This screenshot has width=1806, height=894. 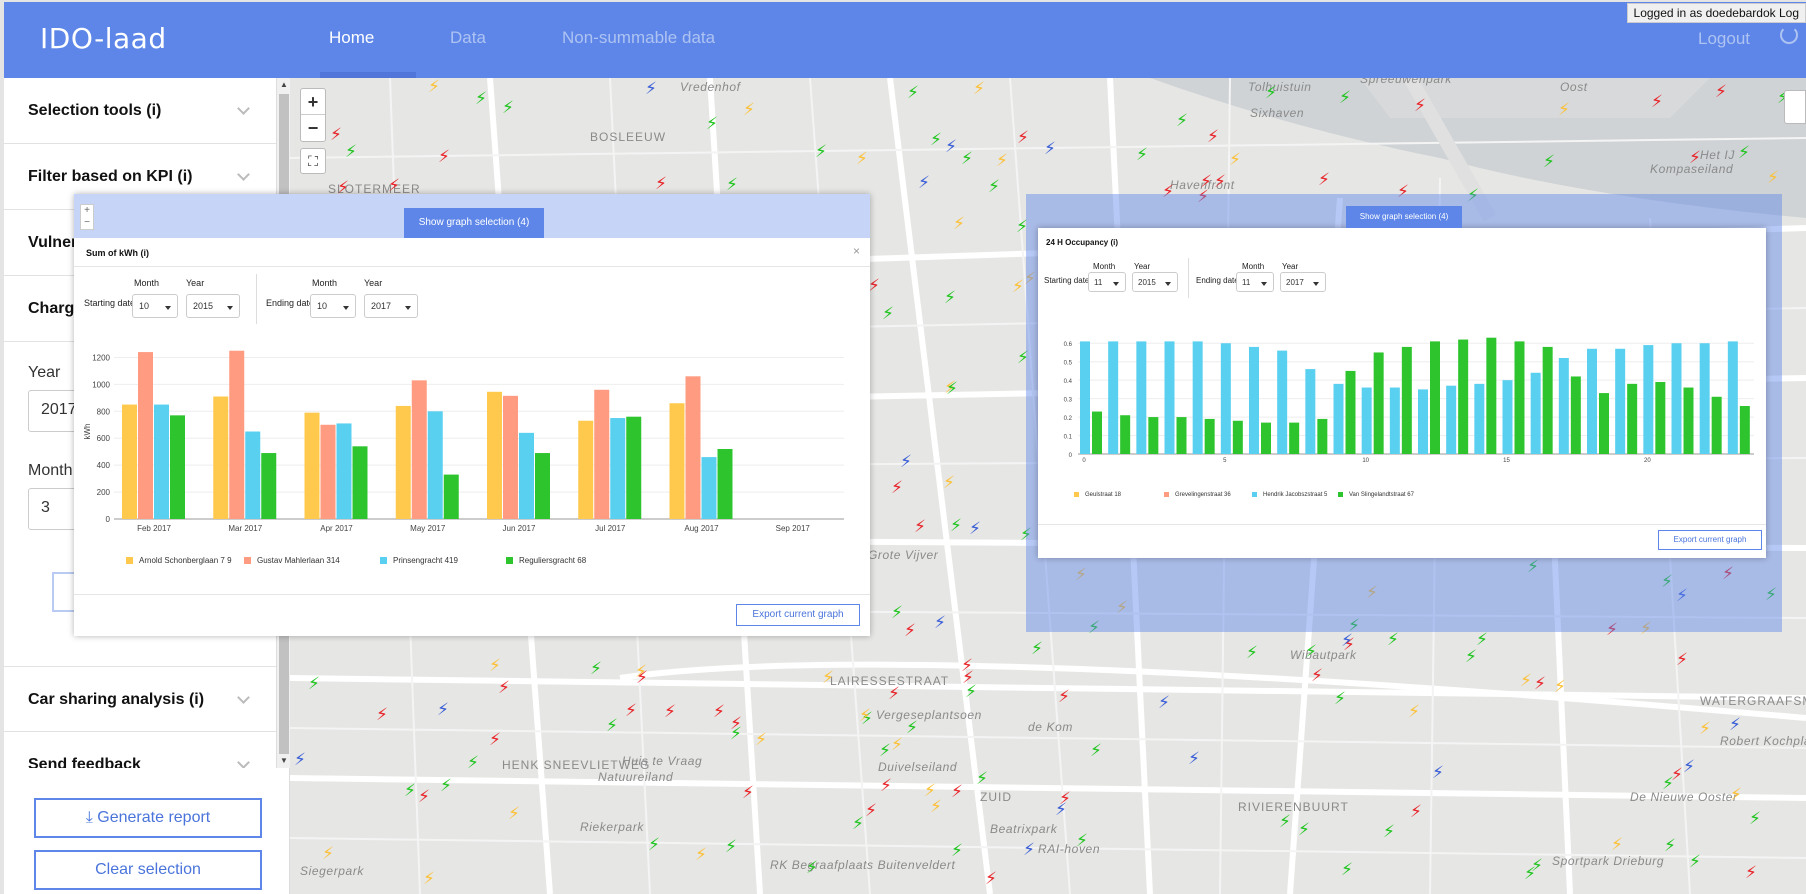 I want to click on legend-item: Hendrik Jacobszstraat 5, so click(x=1289, y=495).